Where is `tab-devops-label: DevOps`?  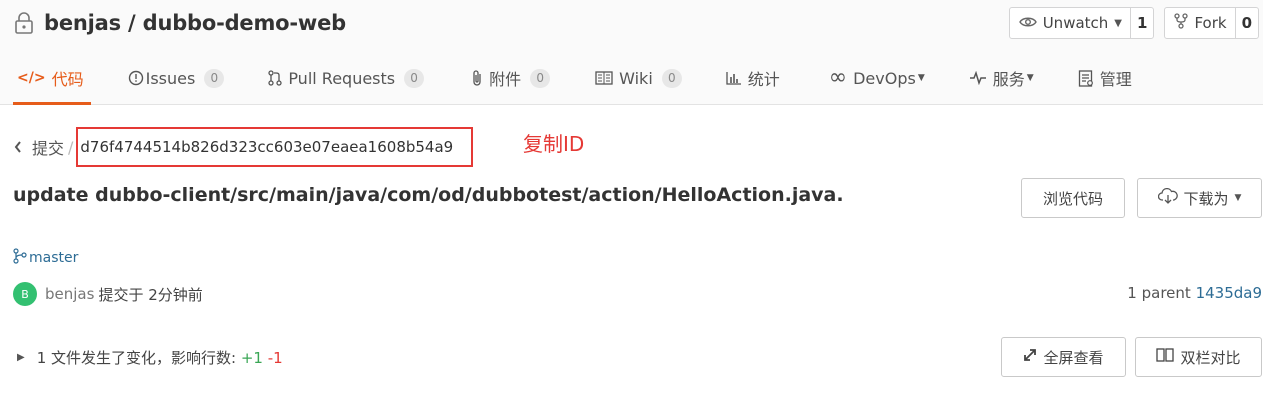 tab-devops-label: DevOps is located at coordinates (884, 78).